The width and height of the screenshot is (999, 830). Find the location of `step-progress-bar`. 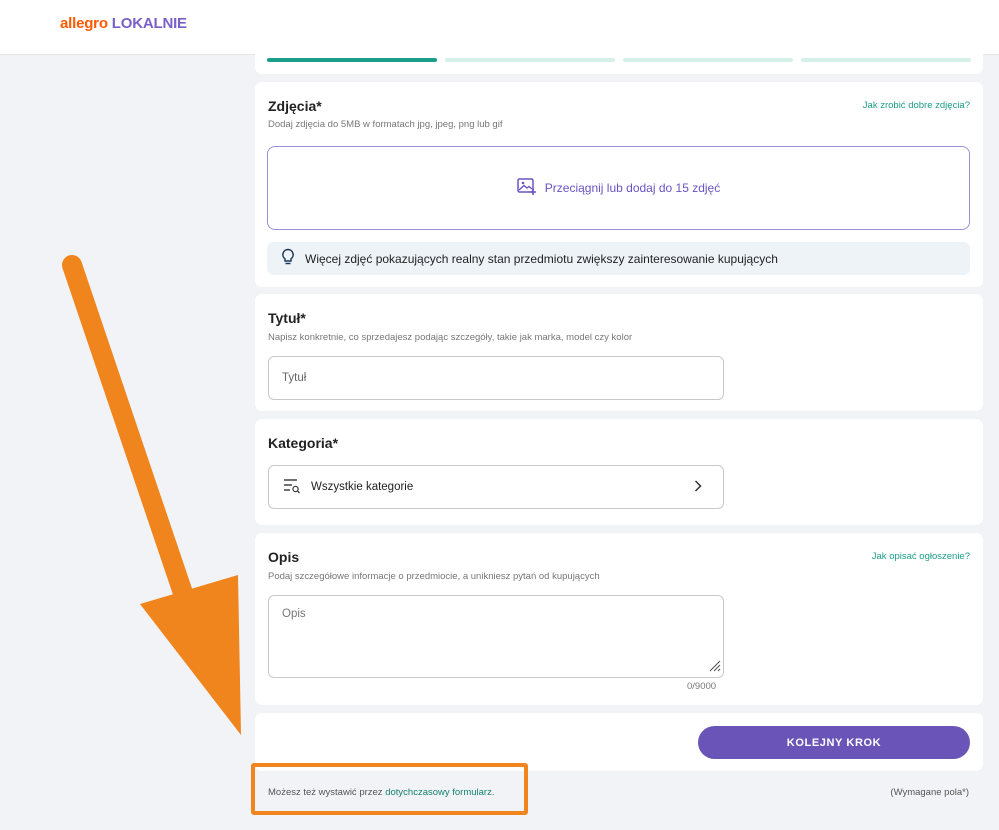

step-progress-bar is located at coordinates (619, 60).